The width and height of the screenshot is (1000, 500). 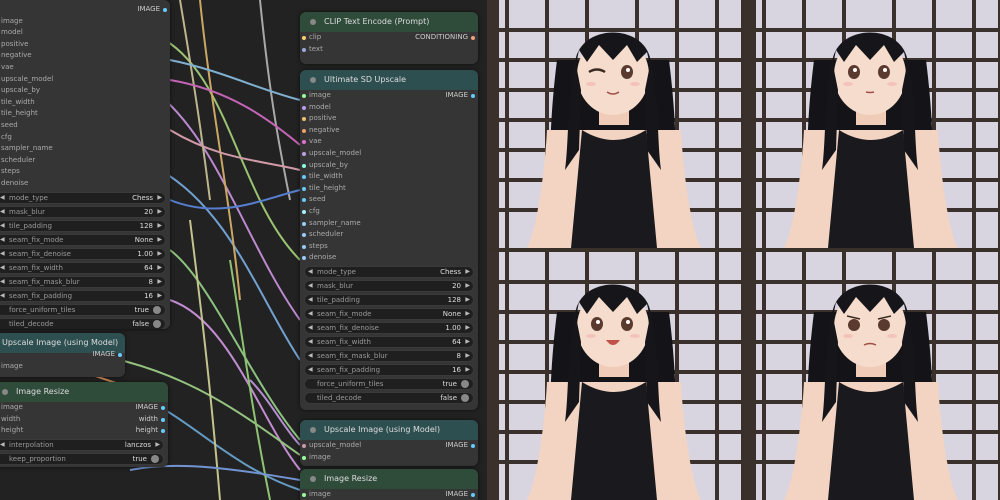 I want to click on widget-mask-blur: ◀ mask_blur 20 ▶, so click(x=389, y=285).